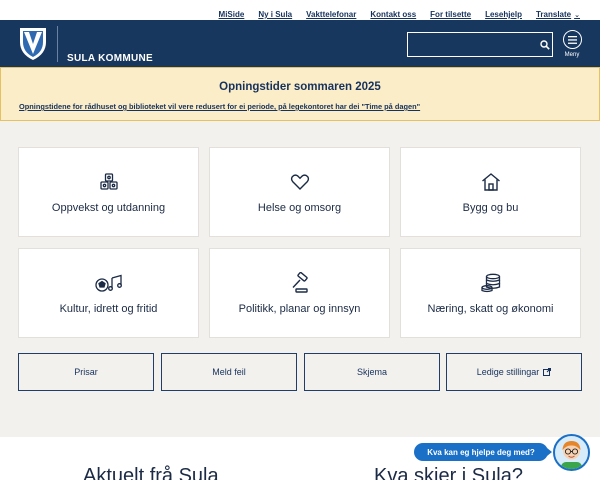 This screenshot has width=600, height=480. What do you see at coordinates (490, 207) in the screenshot?
I see `service-label: Bygg og bu` at bounding box center [490, 207].